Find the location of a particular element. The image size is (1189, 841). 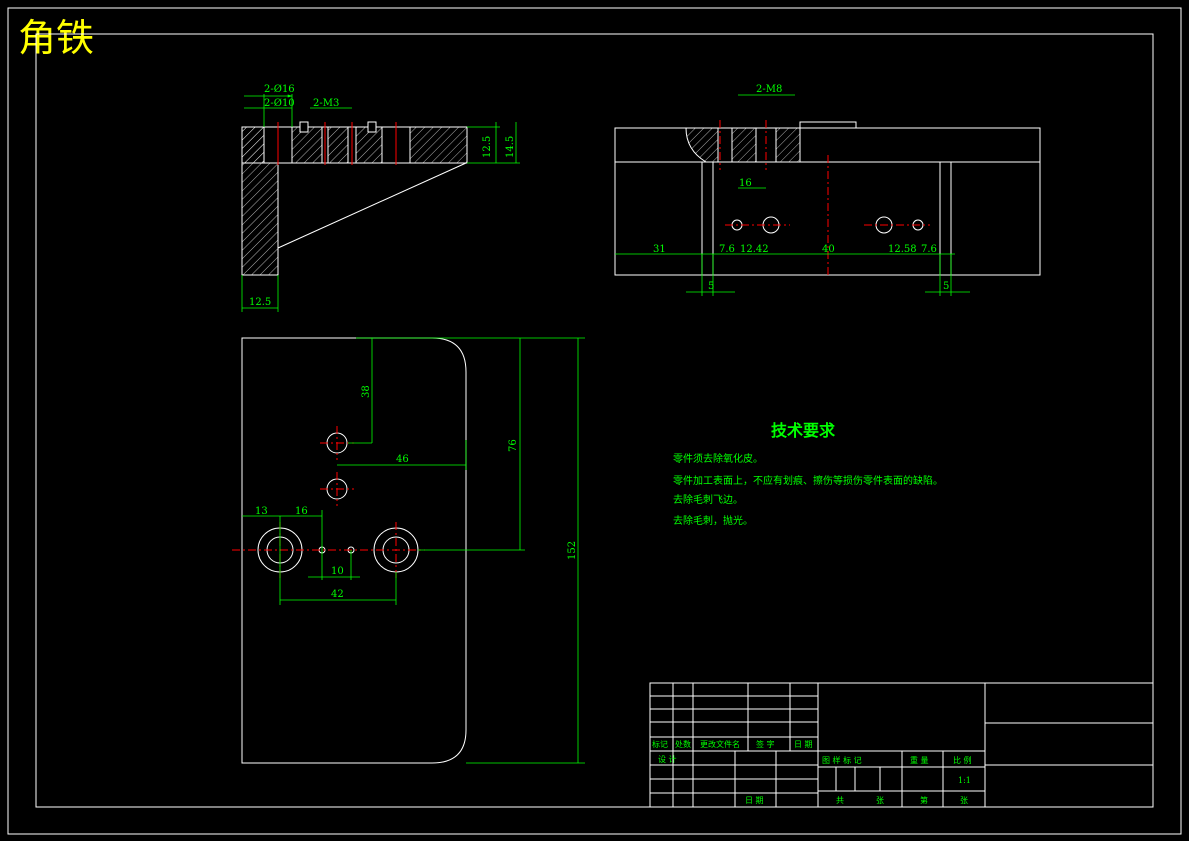

tb-rev-mark: 标记 is located at coordinates (660, 744).